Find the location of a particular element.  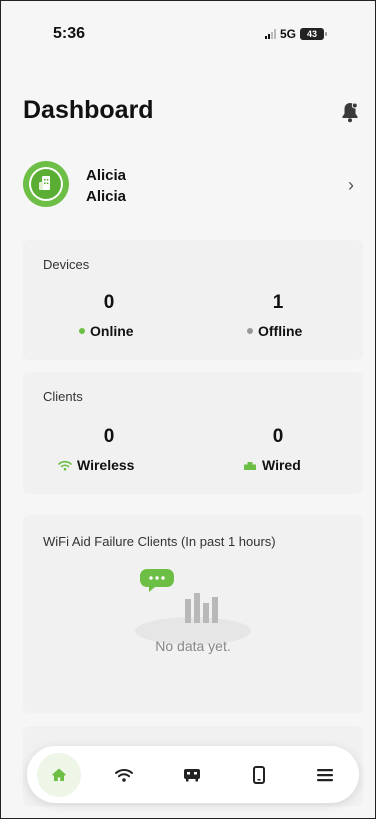

chevron-right-icon: › is located at coordinates (351, 185).